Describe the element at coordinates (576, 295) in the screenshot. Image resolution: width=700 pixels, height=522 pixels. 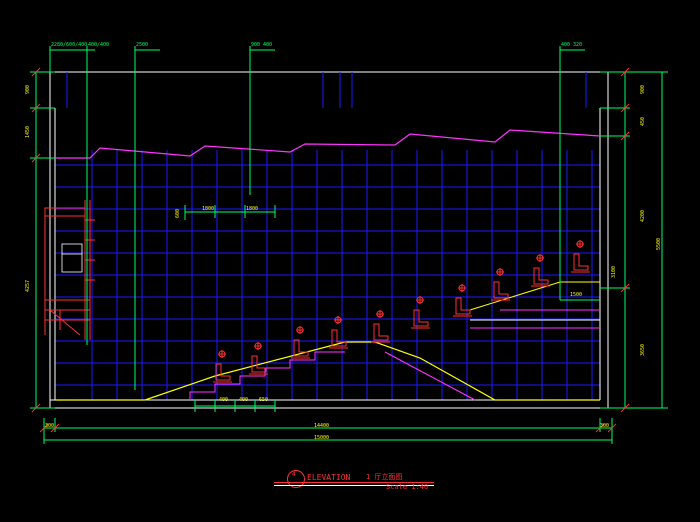
I see `upper-dim: 1500` at that location.